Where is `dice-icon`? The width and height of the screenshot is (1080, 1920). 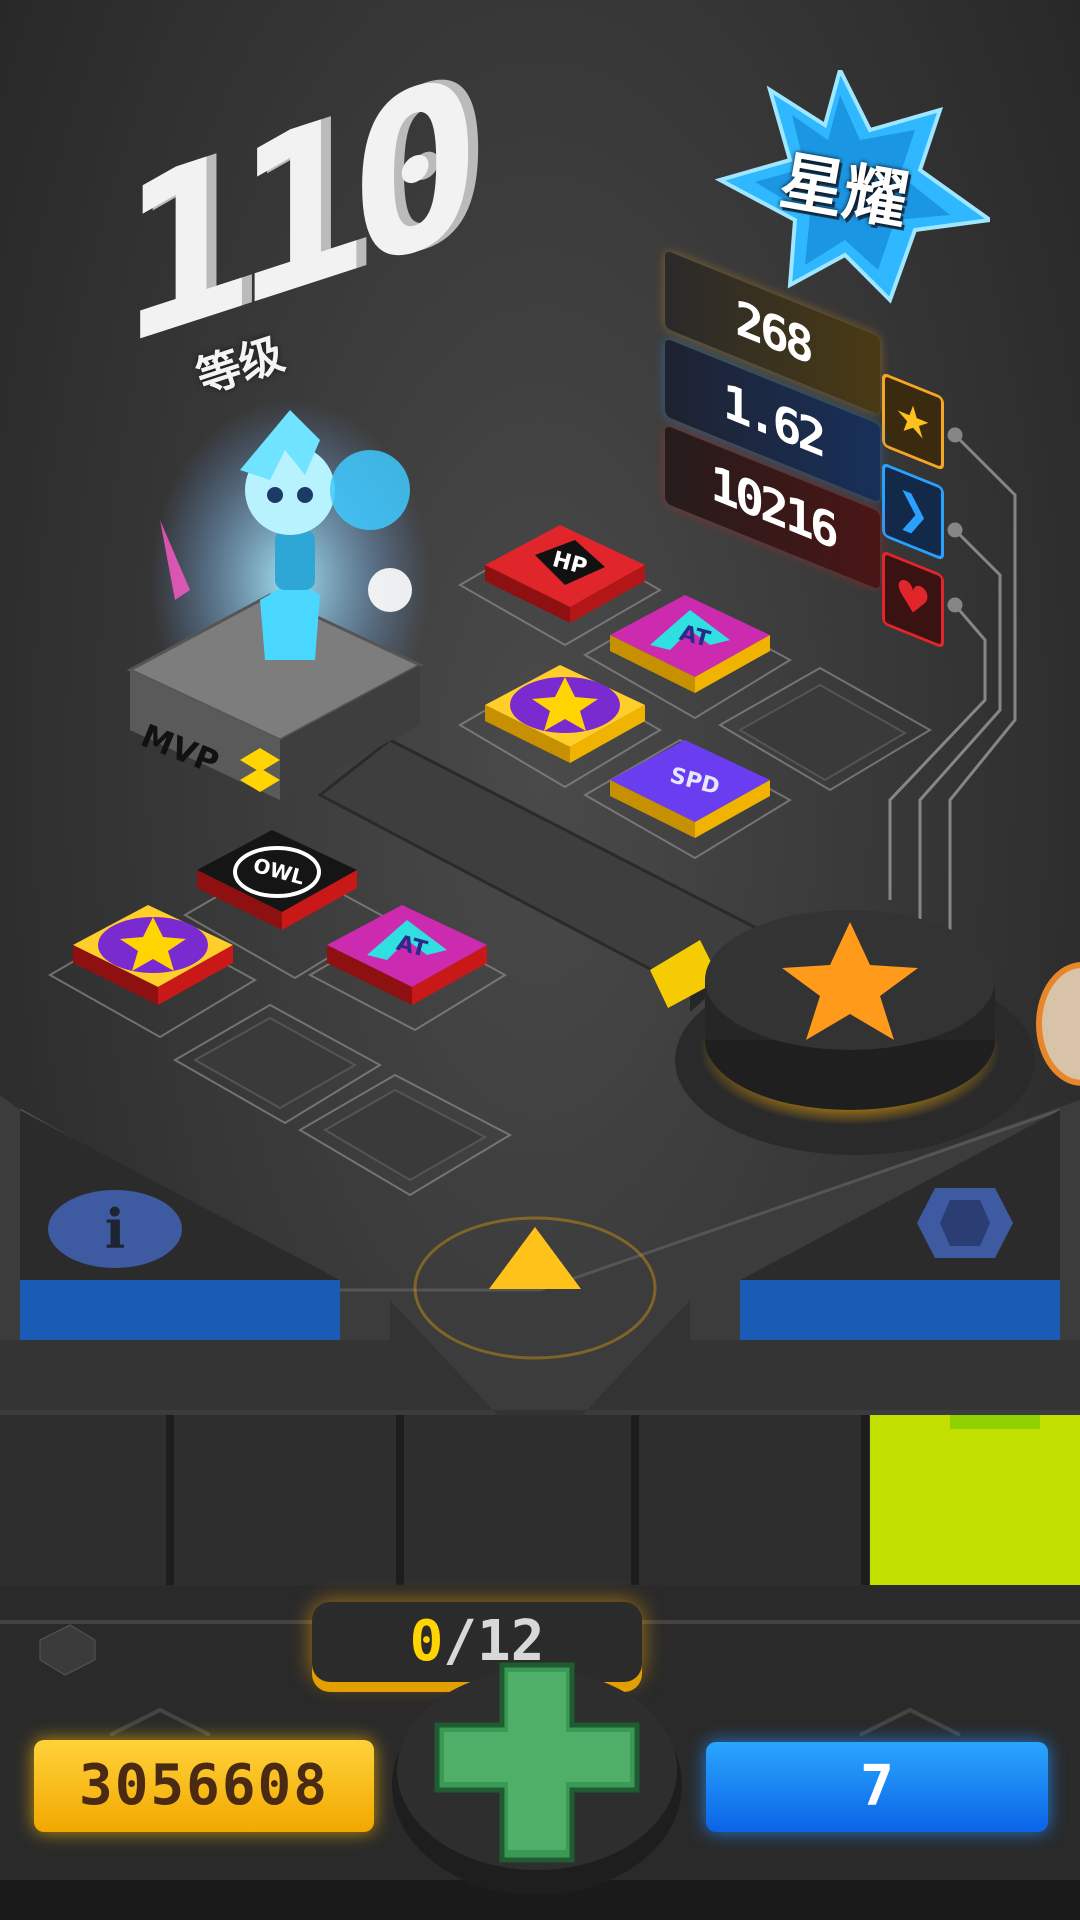
dice-icon is located at coordinates (965, 1223).